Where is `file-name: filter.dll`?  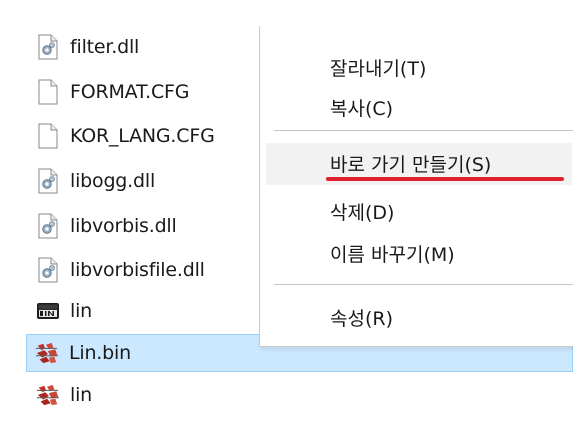 file-name: filter.dll is located at coordinates (105, 47).